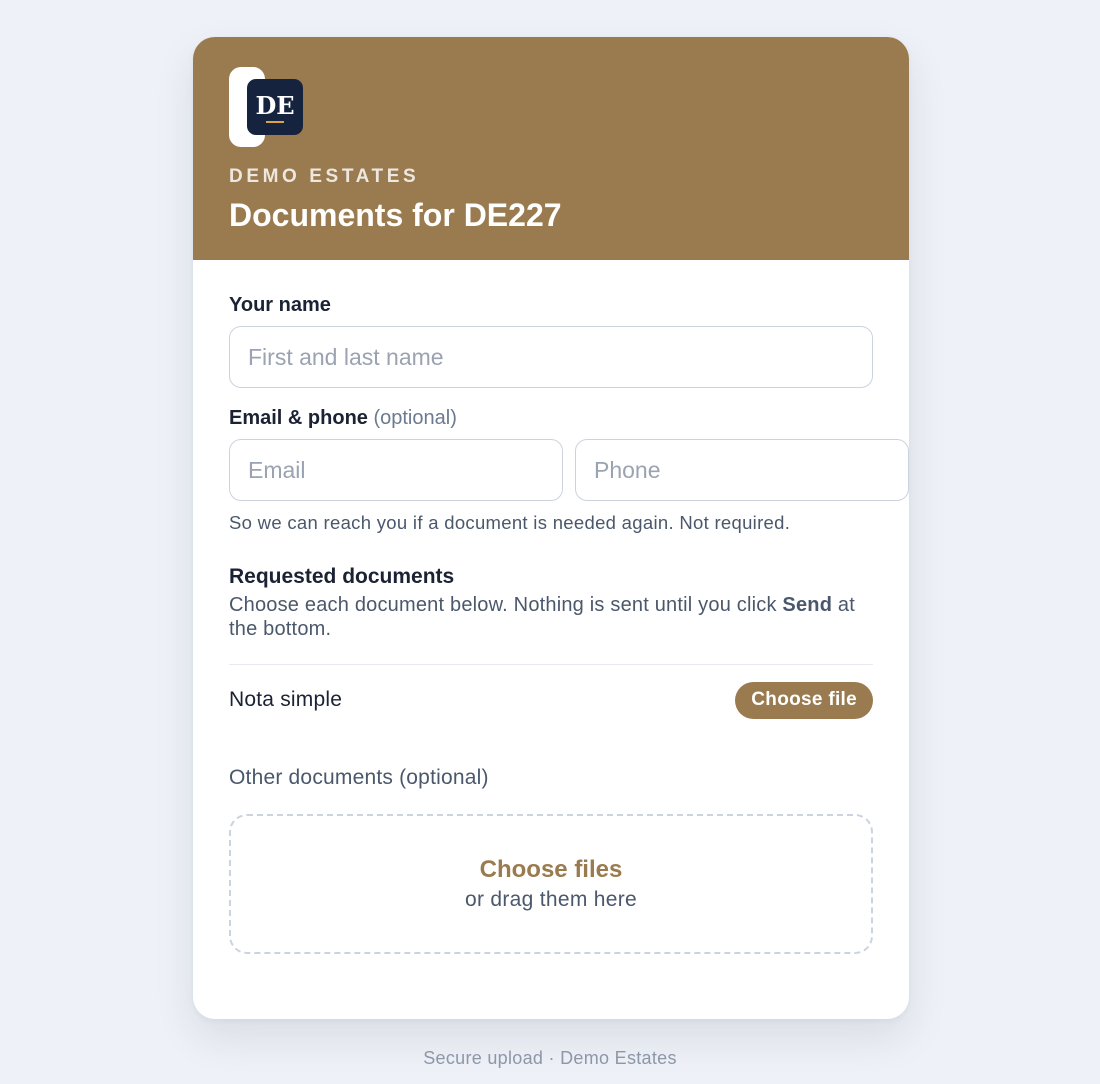 Image resolution: width=1100 pixels, height=1084 pixels. I want to click on footer-text: Secure upload · Demo Estates, so click(550, 1058).